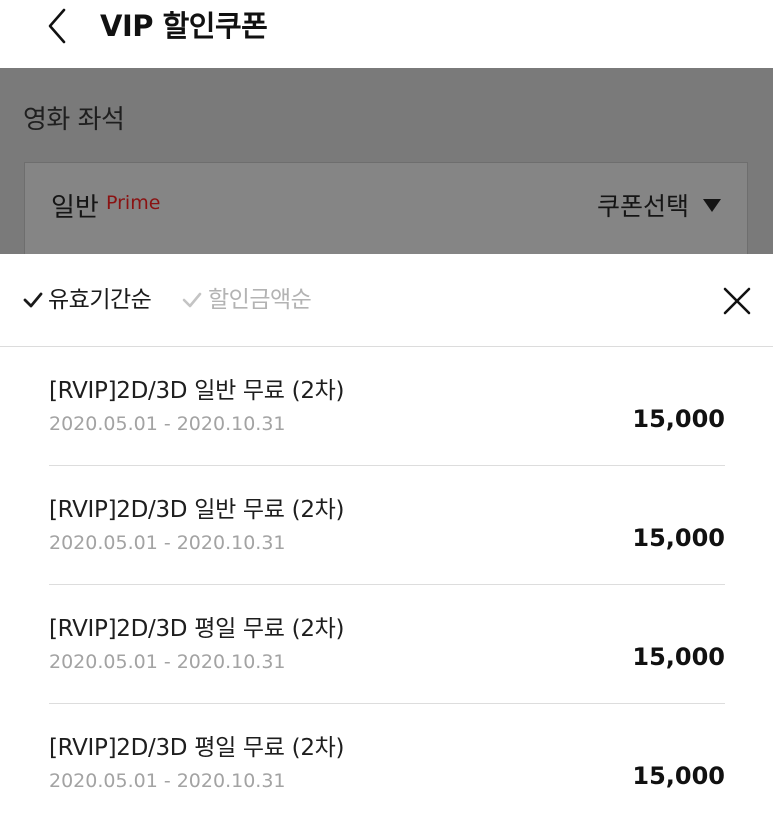 The image size is (773, 822). Describe the element at coordinates (133, 203) in the screenshot. I see `seat-grade-badge: Prime` at that location.